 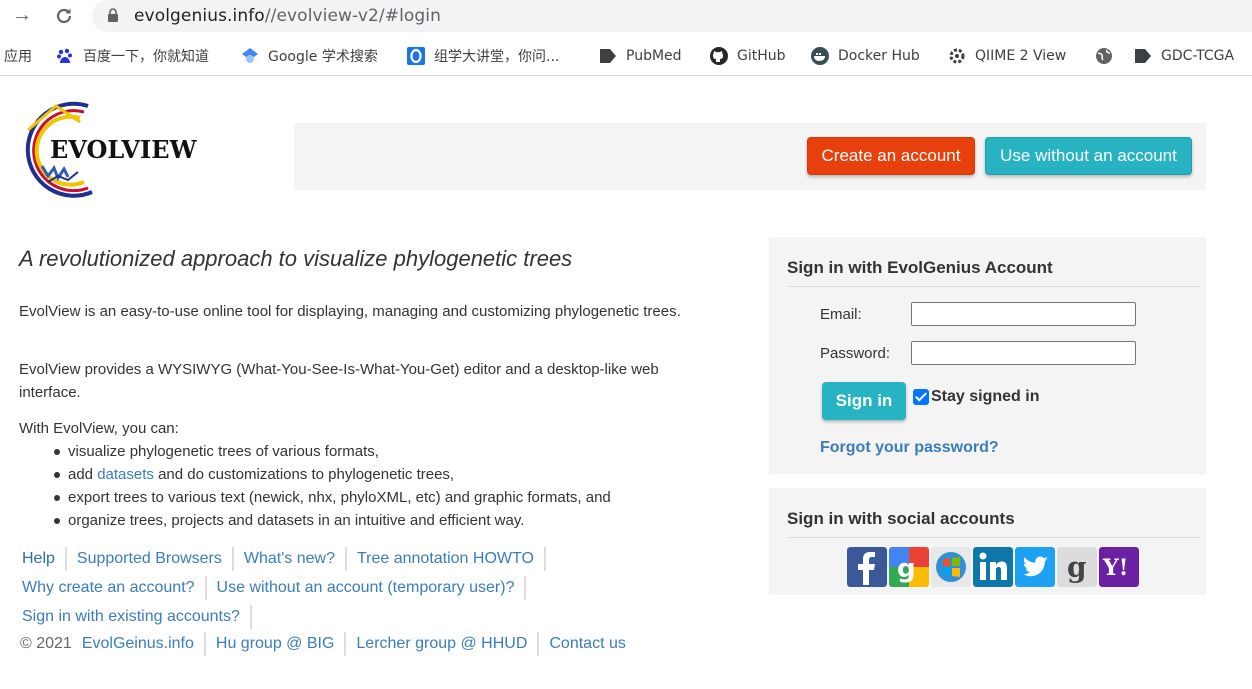 I want to click on signin-title: Sign in with EvolGenius Account, so click(x=920, y=267).